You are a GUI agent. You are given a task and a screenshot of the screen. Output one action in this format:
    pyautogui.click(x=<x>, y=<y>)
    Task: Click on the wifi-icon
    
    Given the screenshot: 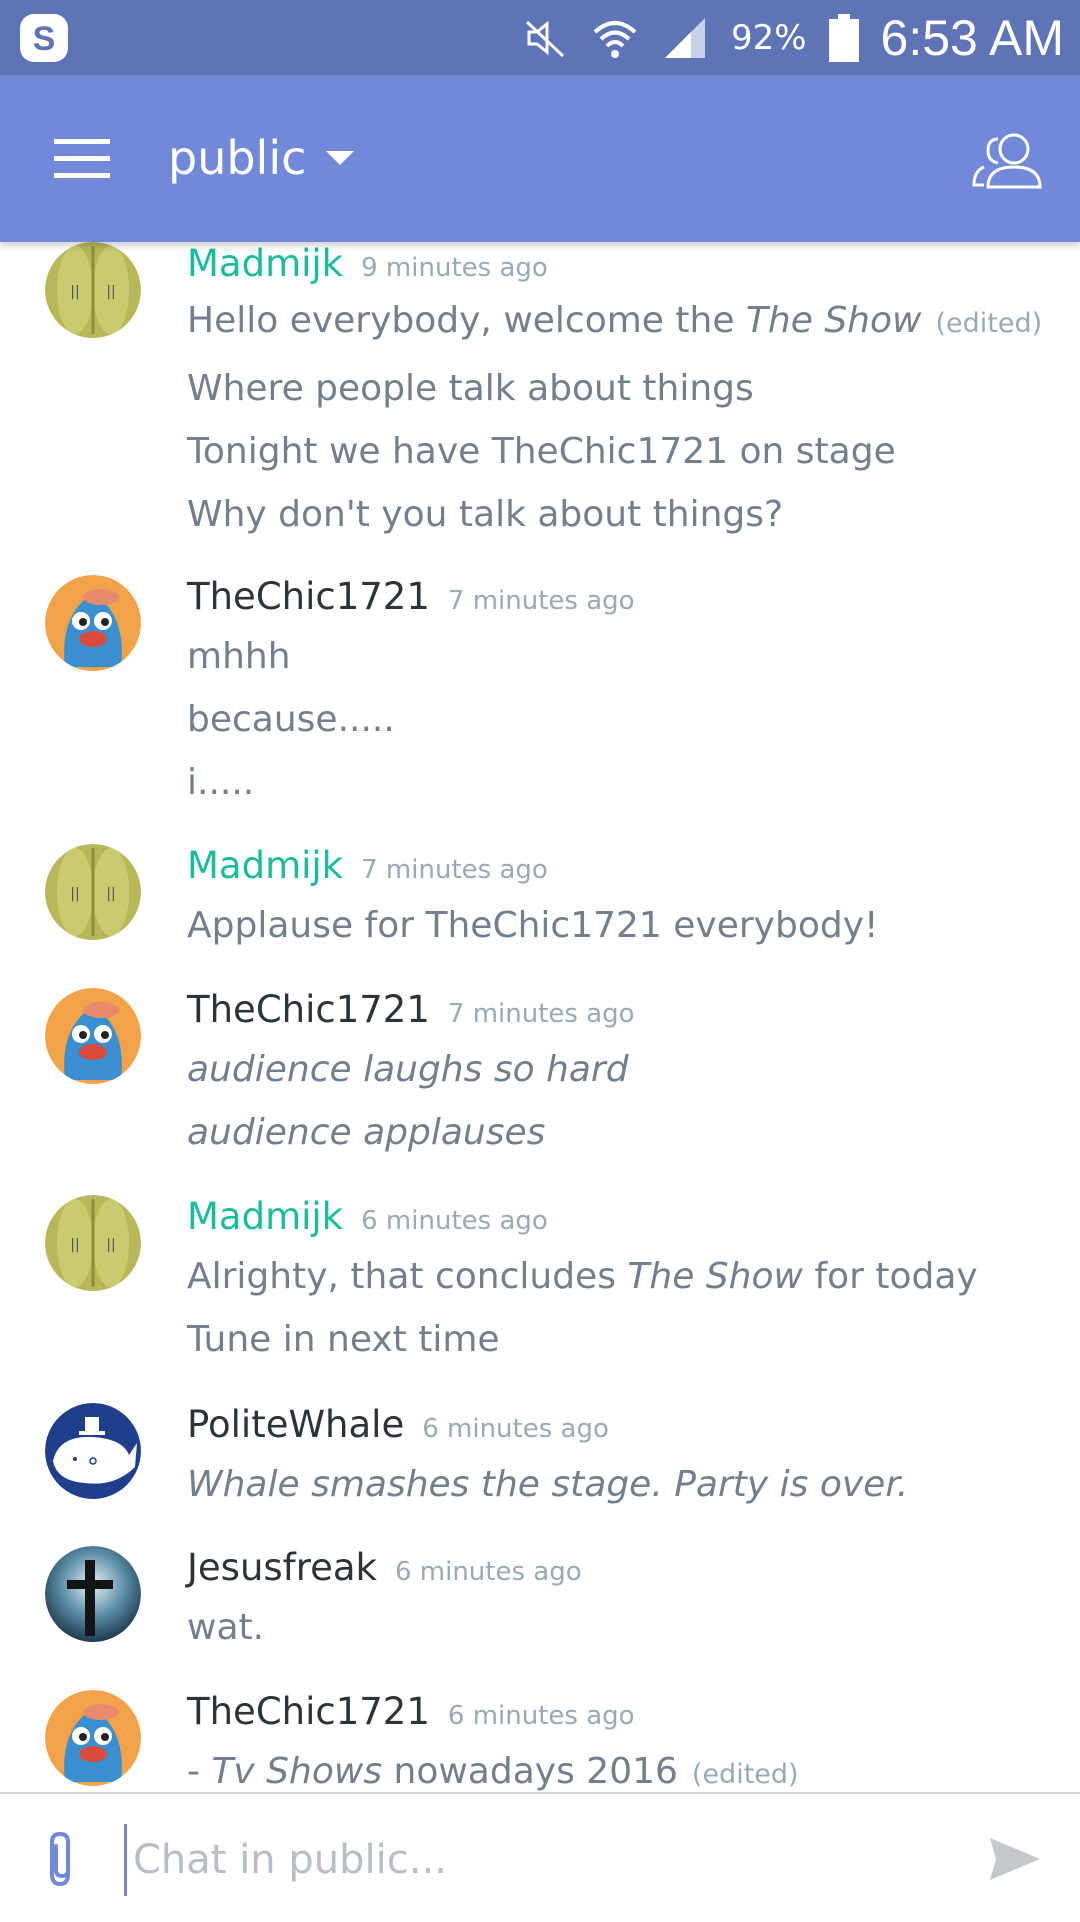 What is the action you would take?
    pyautogui.click(x=615, y=39)
    